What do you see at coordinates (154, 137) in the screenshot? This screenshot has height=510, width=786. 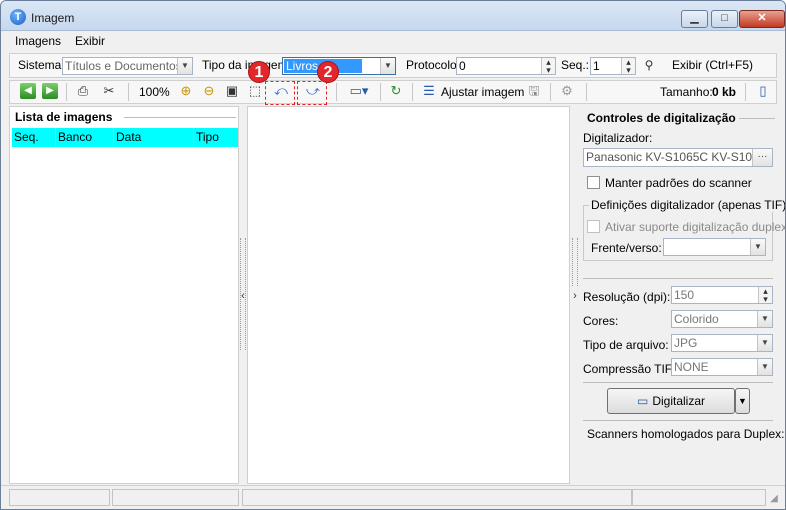 I see `col-data: Data` at bounding box center [154, 137].